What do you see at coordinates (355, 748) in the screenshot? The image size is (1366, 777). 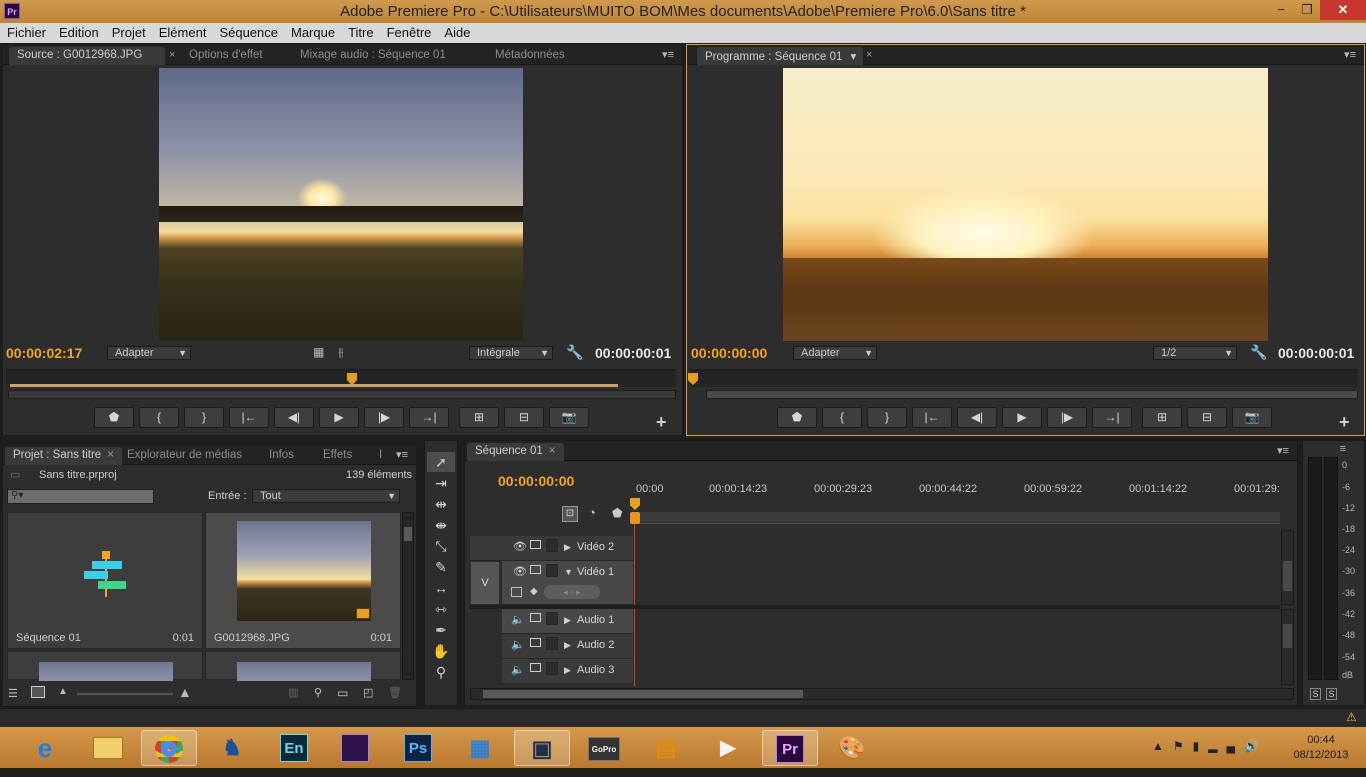 I see `after-effects-icon` at bounding box center [355, 748].